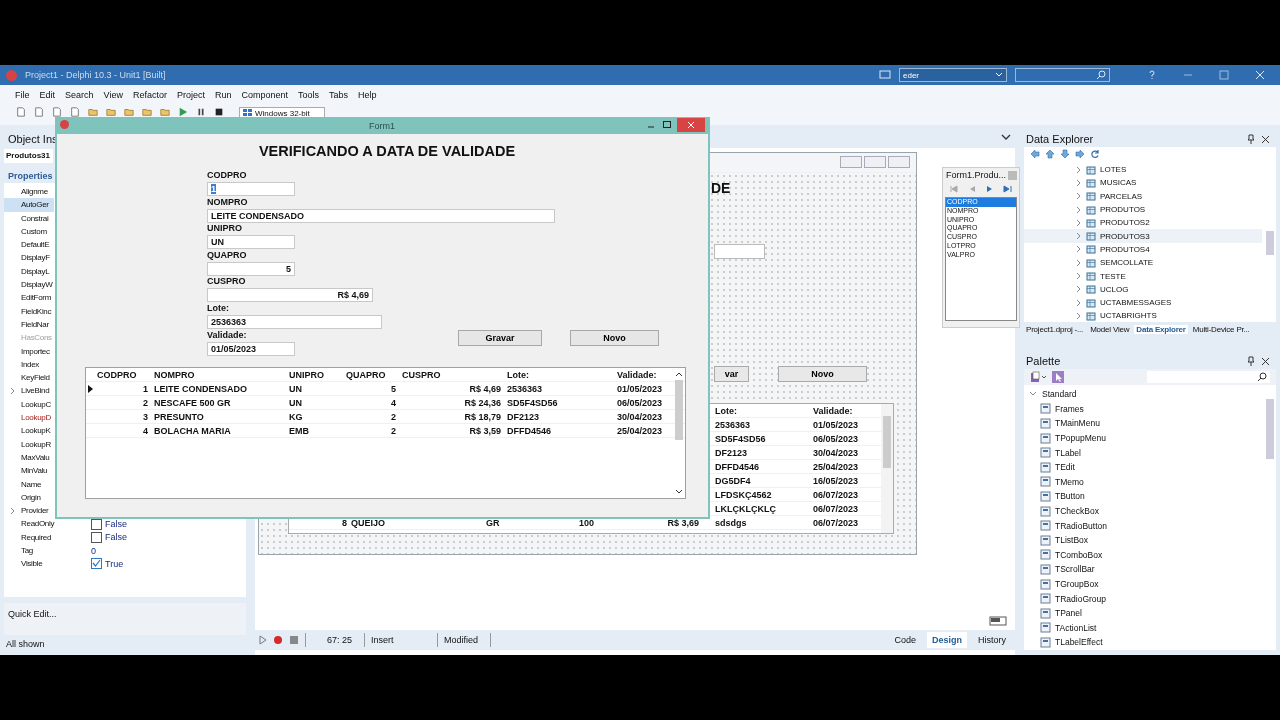 The width and height of the screenshot is (1280, 720). What do you see at coordinates (851, 162) in the screenshot?
I see `minimize-button` at bounding box center [851, 162].